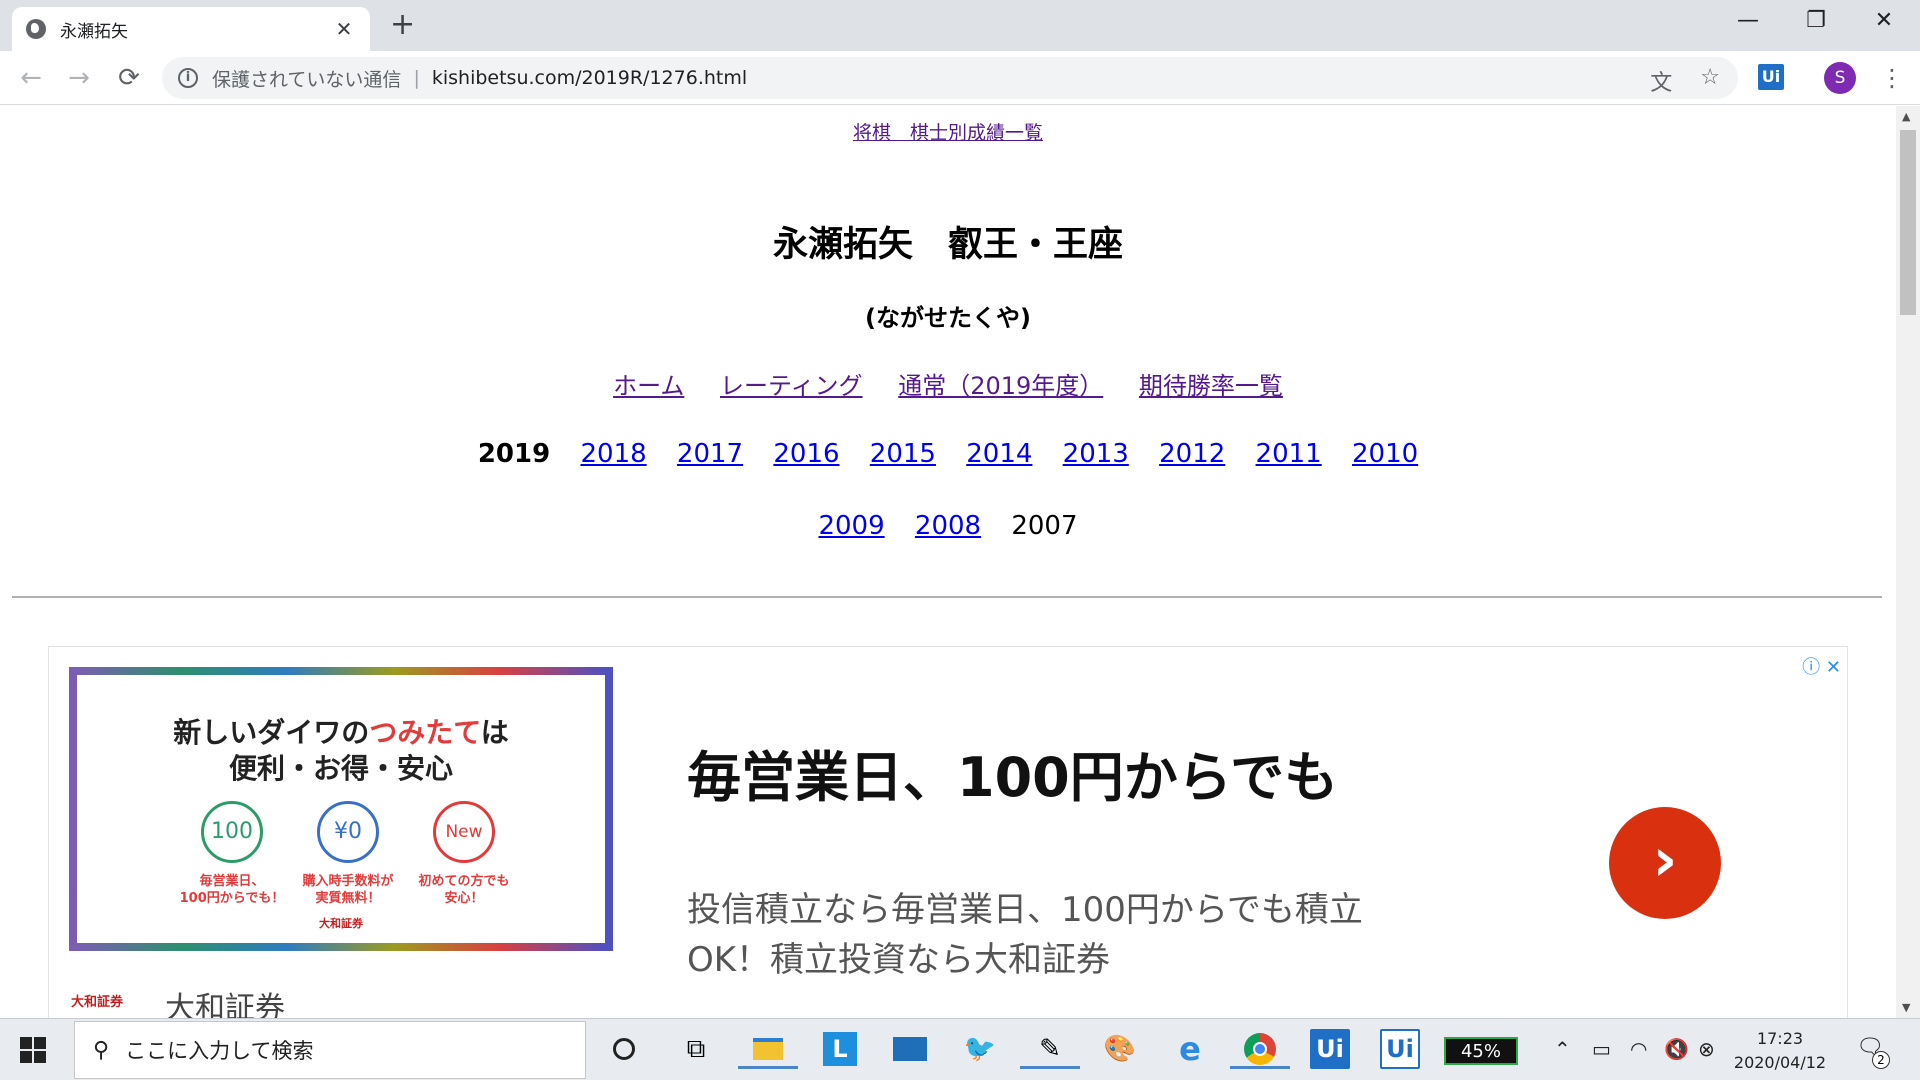 Image resolution: width=1920 pixels, height=1080 pixels. I want to click on year-link: 2018, so click(613, 454).